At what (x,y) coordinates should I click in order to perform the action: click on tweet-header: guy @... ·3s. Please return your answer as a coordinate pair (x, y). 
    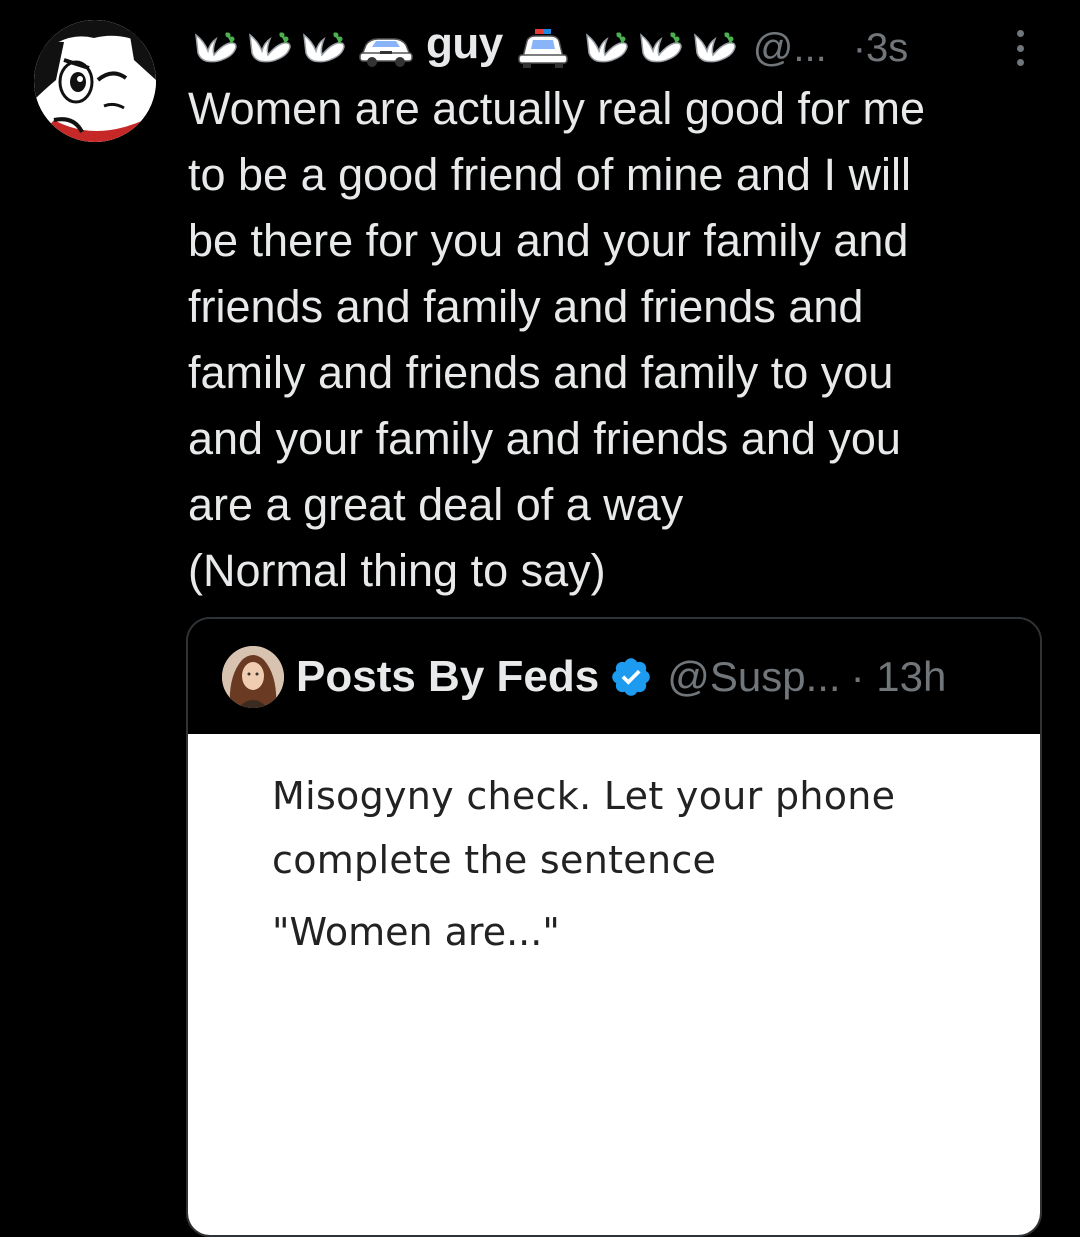
    Looking at the image, I should click on (620, 48).